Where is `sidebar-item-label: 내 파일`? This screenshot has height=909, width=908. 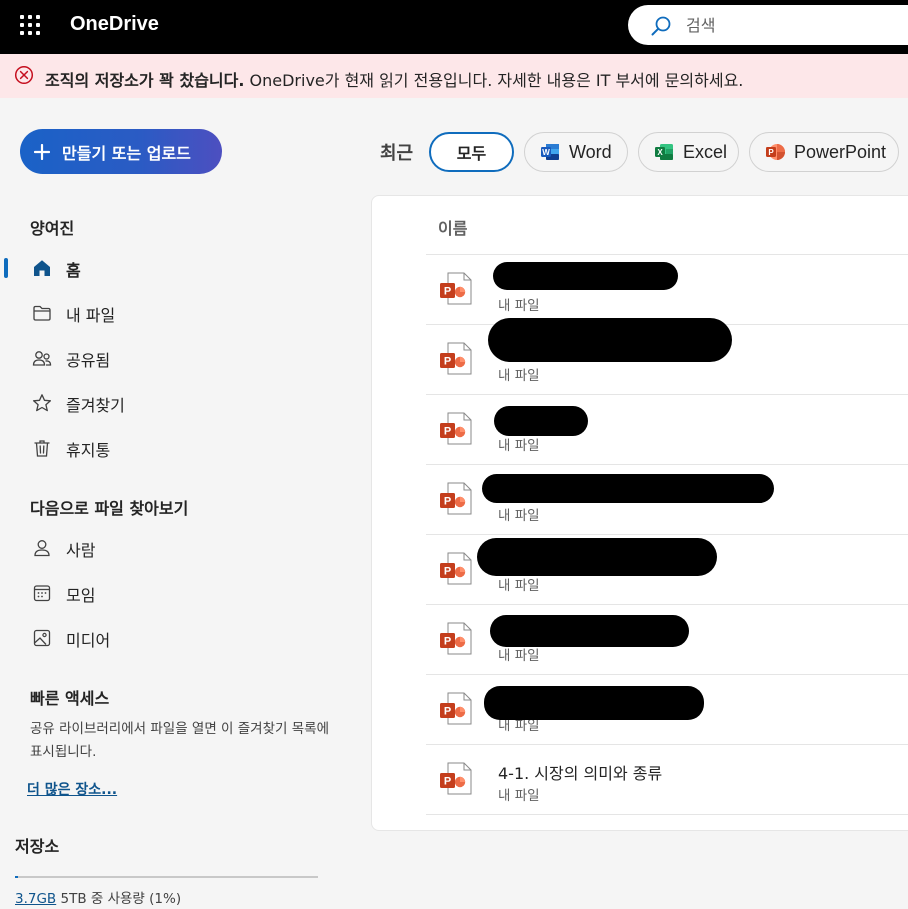
sidebar-item-label: 내 파일 is located at coordinates (91, 315).